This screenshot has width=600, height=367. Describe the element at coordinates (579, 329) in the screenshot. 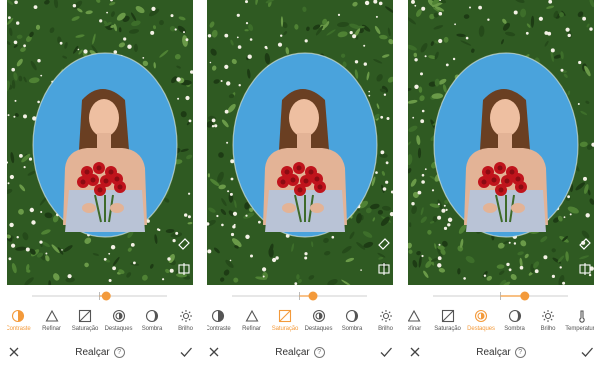

I see `tool-label: Temperatura` at that location.